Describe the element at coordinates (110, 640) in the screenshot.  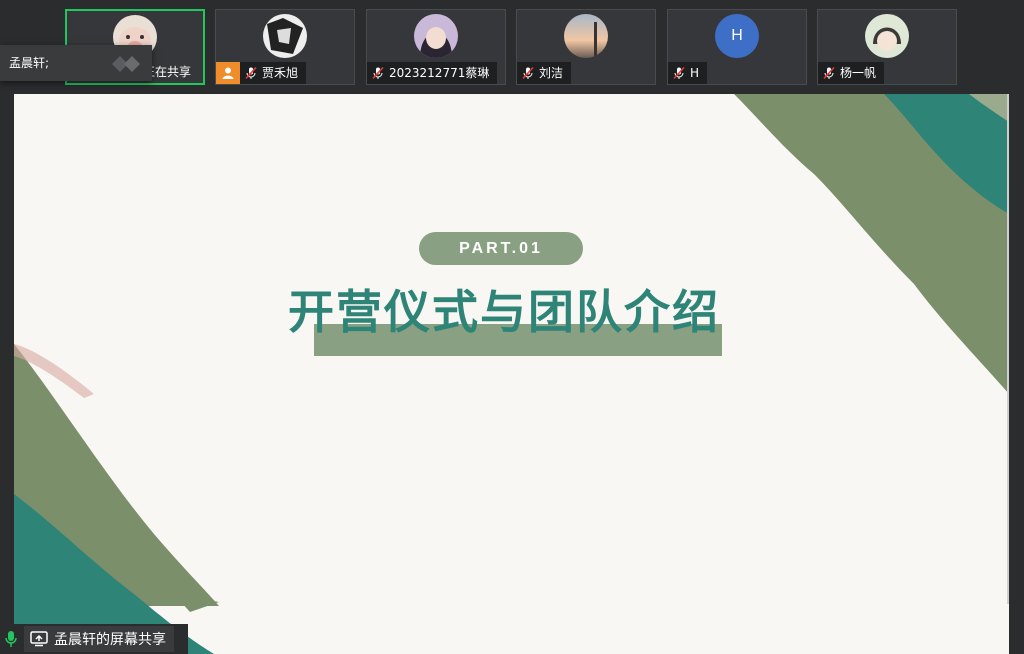
I see `screen-share-label: 孟晨轩的屏幕共享` at that location.